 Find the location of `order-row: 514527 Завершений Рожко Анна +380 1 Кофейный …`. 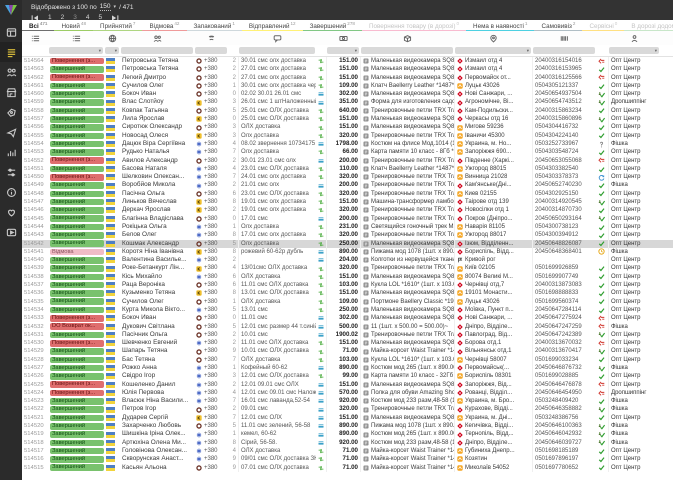

order-row: 514527 Завершений Рожко Анна +380 1 Кофейный … is located at coordinates (347, 368).